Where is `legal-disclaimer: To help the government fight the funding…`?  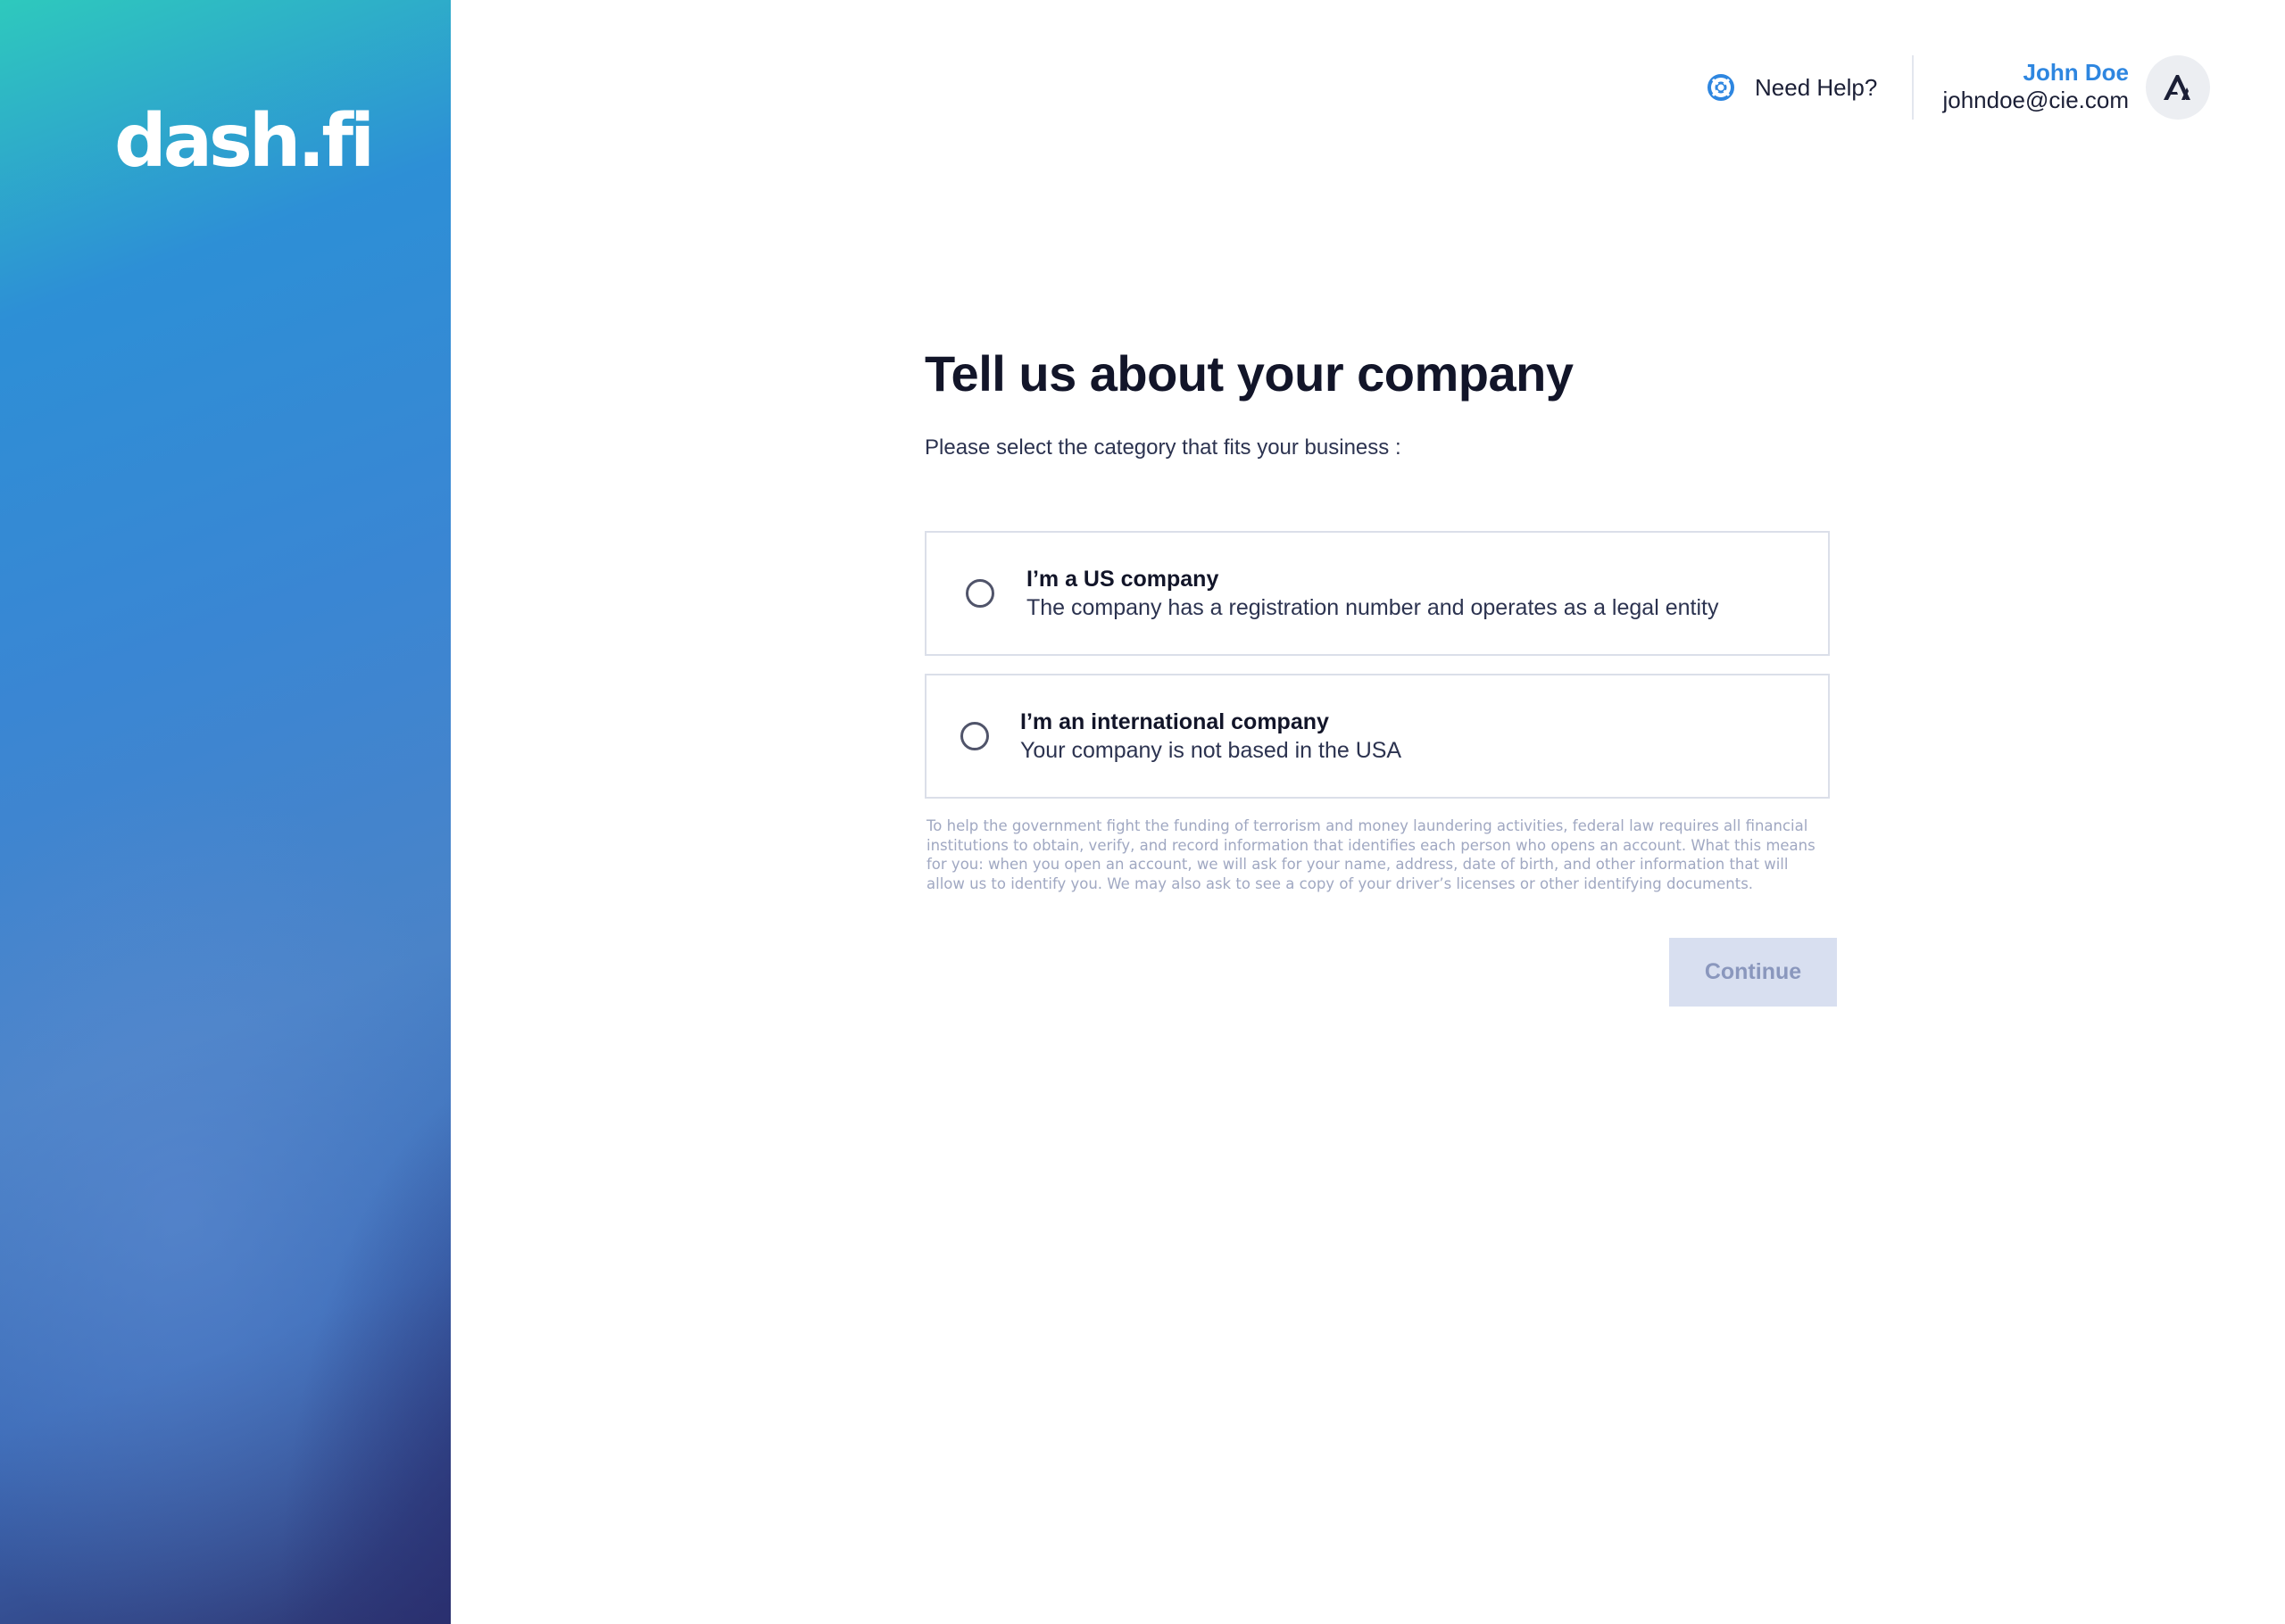 legal-disclaimer: To help the government fight the funding… is located at coordinates (1371, 854).